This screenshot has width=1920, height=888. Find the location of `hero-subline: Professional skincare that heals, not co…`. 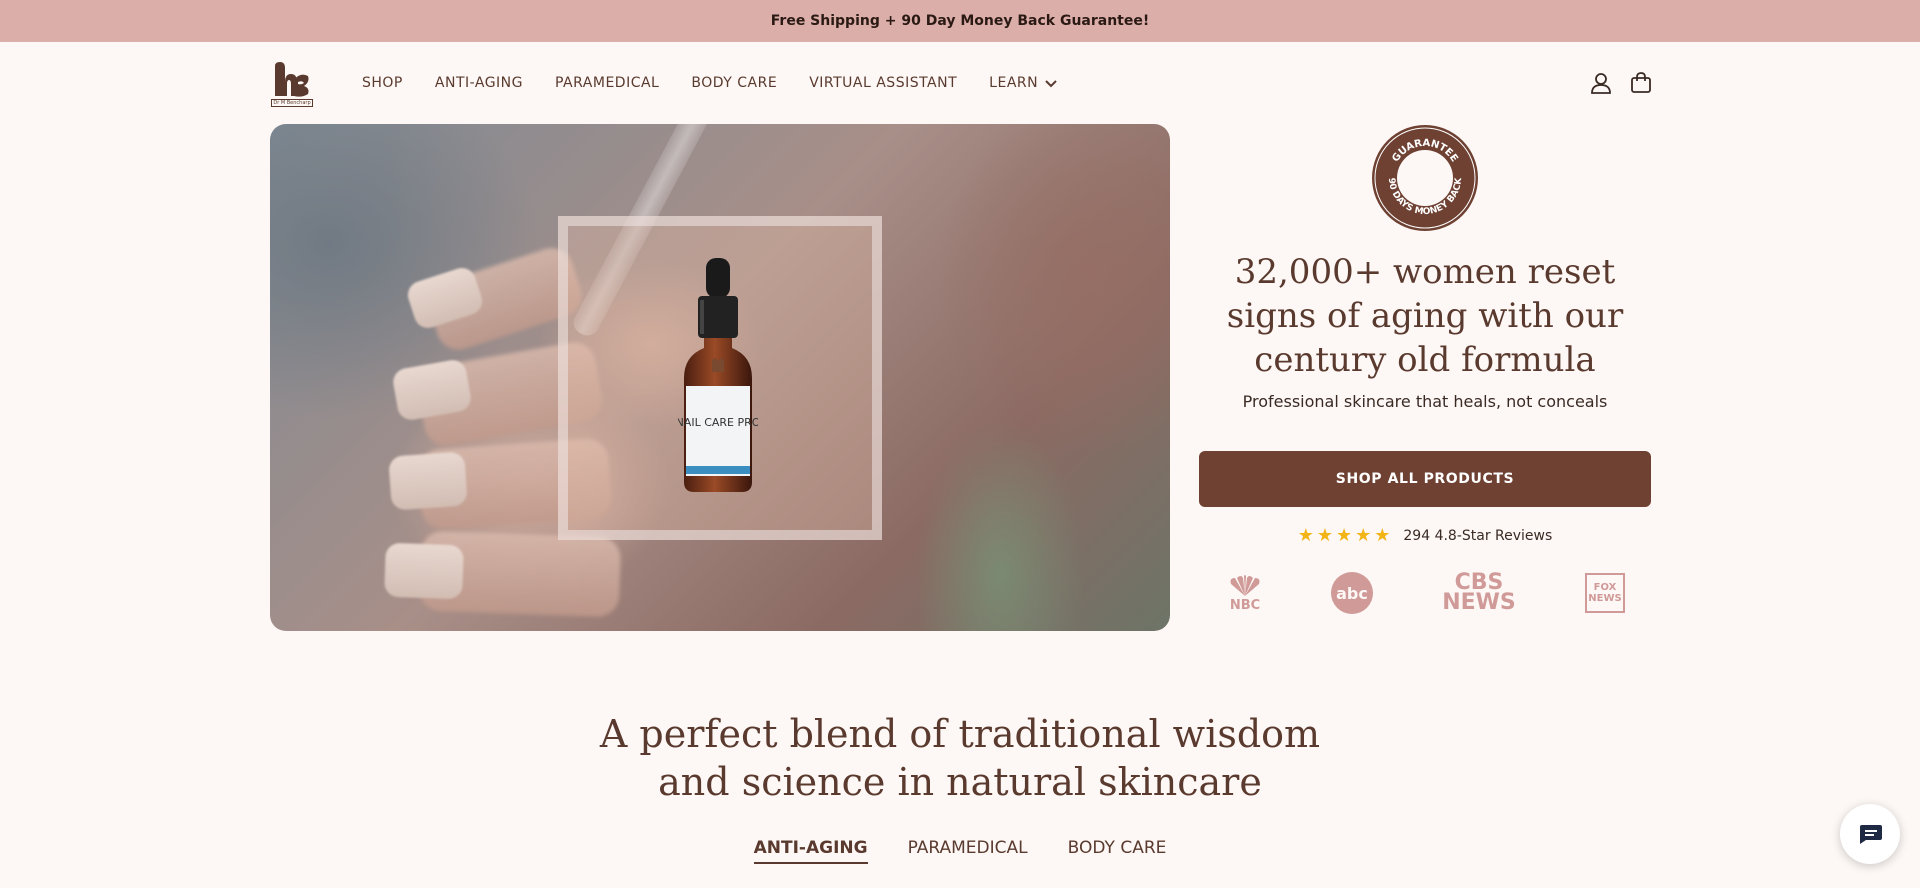

hero-subline: Professional skincare that heals, not co… is located at coordinates (1425, 401).